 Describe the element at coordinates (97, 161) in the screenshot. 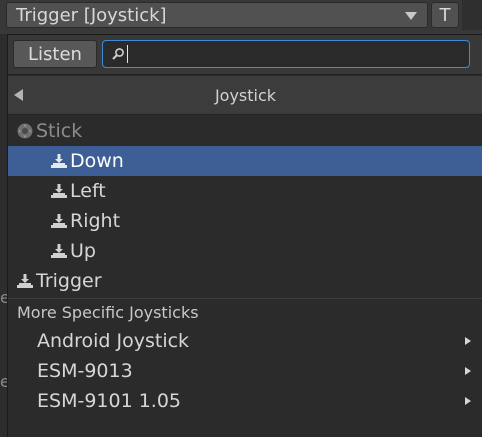

I see `list-item-label: Down` at that location.